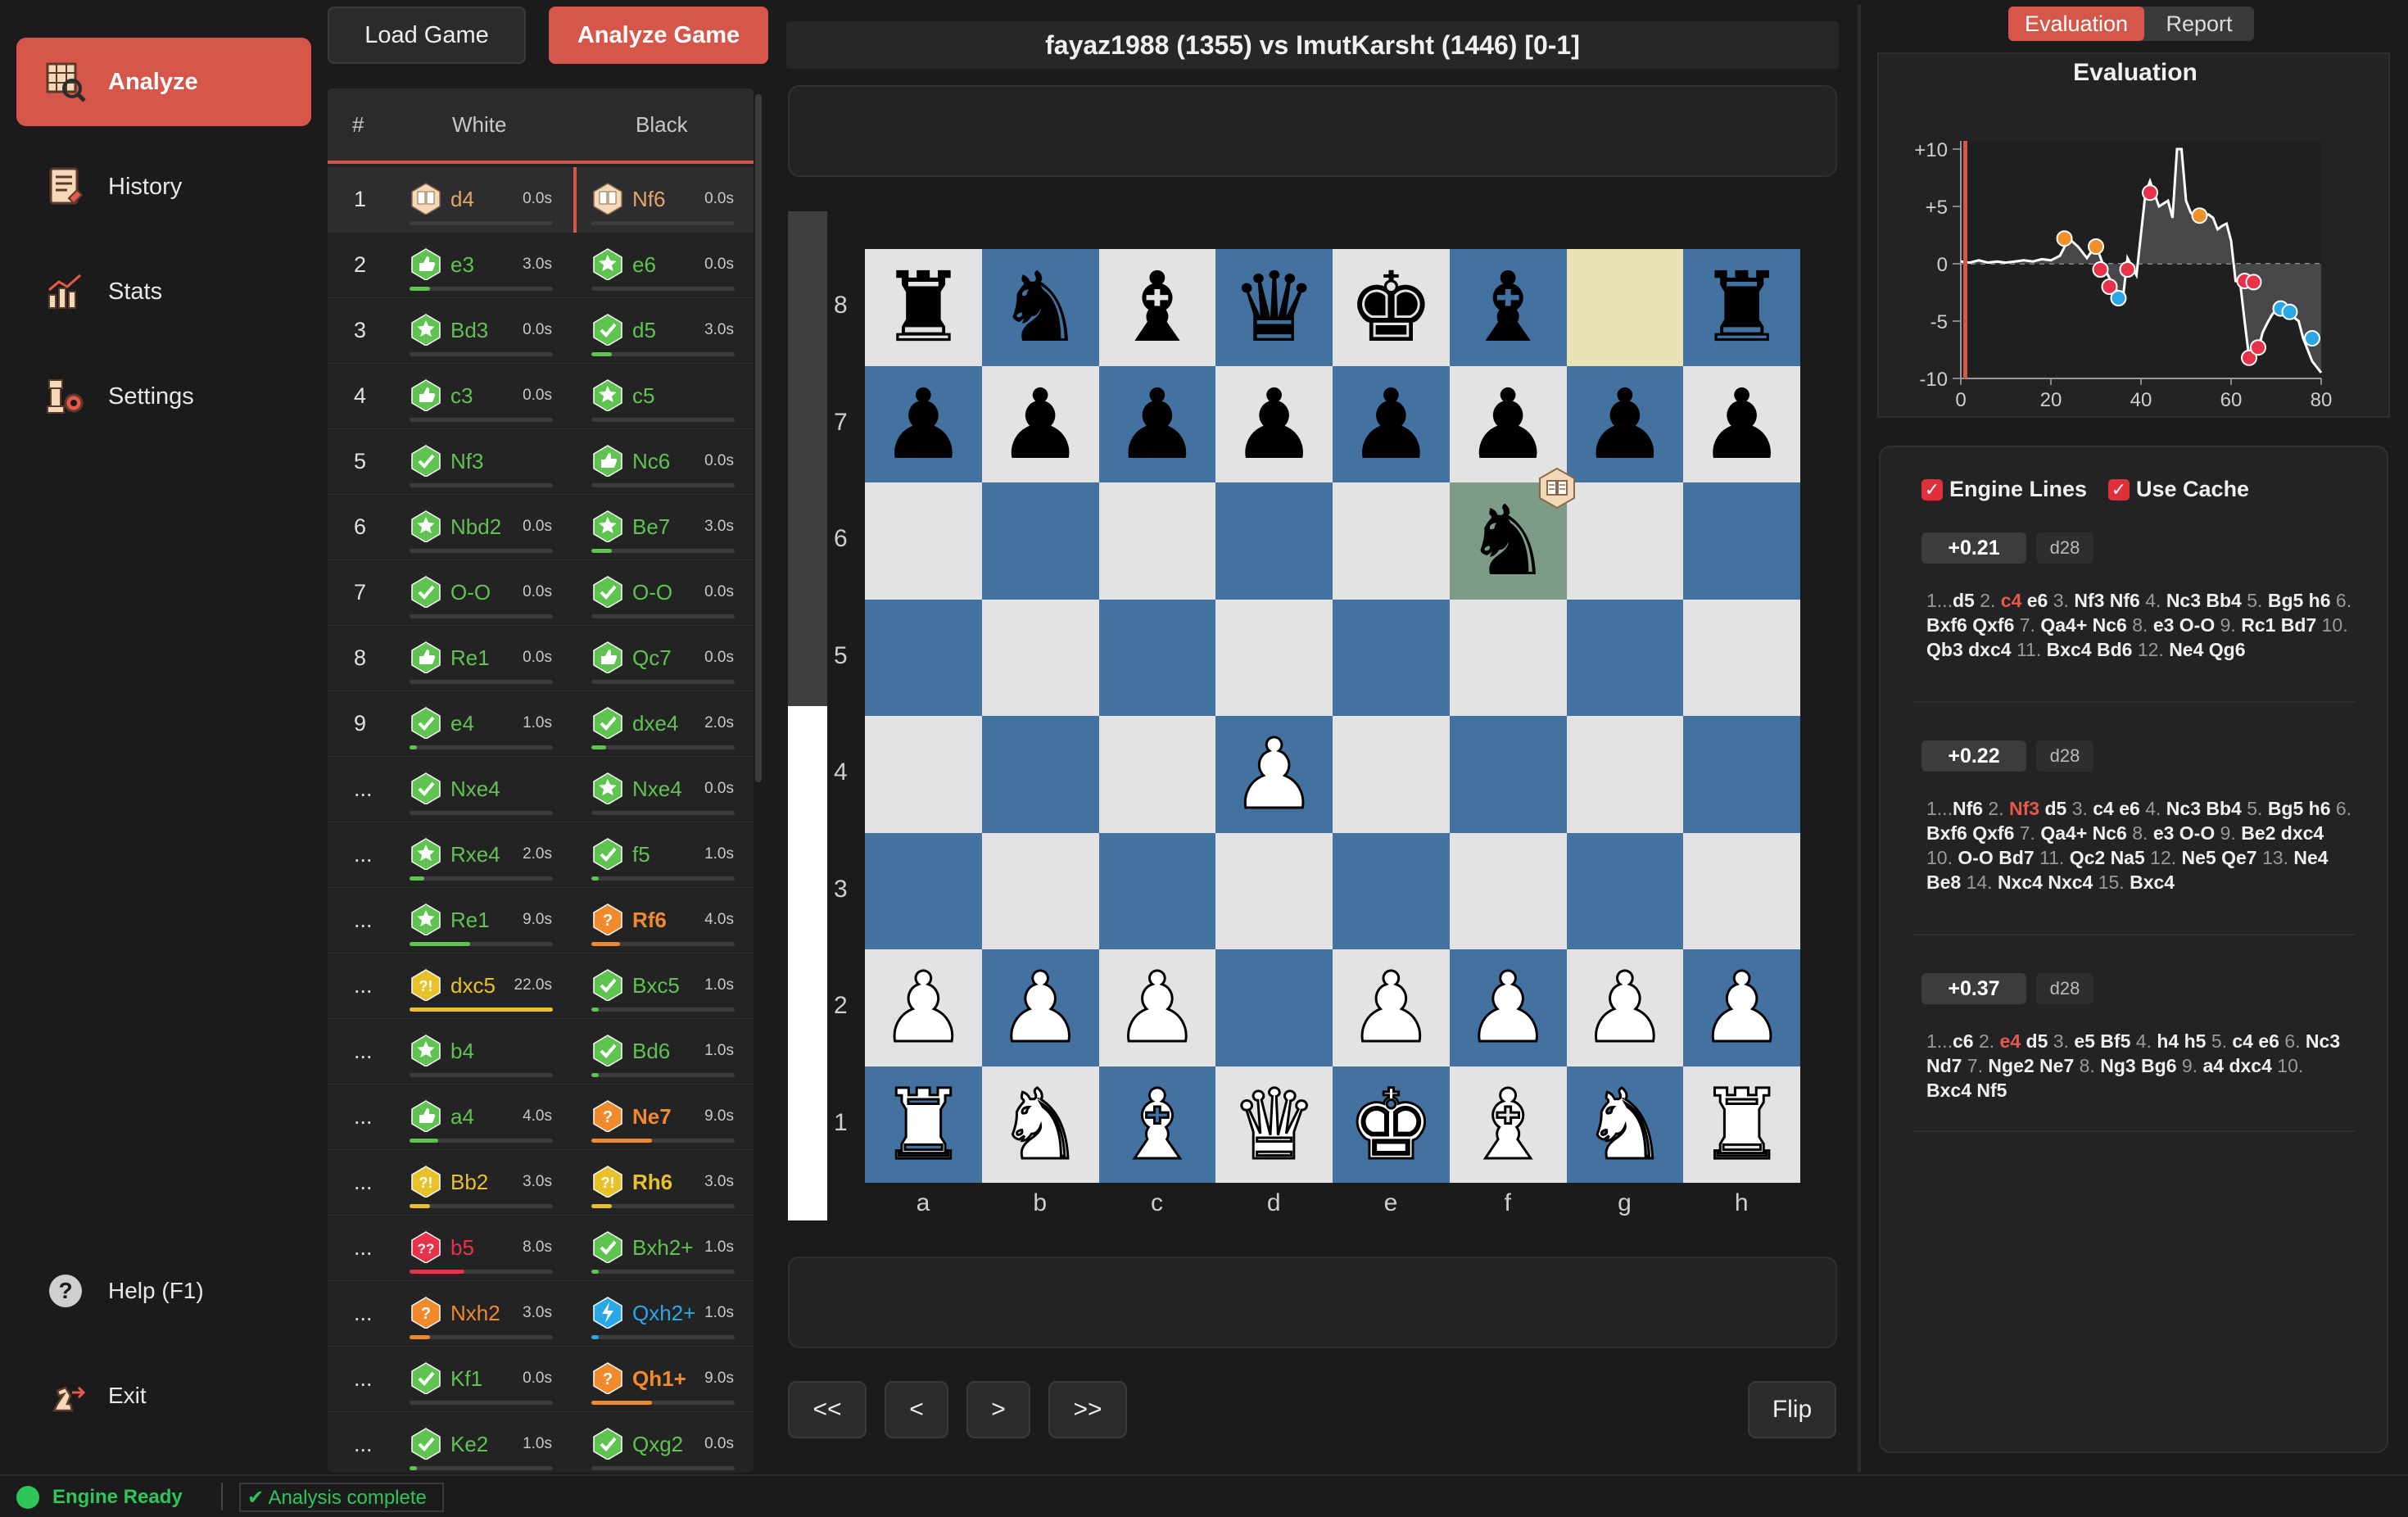 The height and width of the screenshot is (1517, 2408). Describe the element at coordinates (427, 35) in the screenshot. I see `load-game-button: Load Game` at that location.